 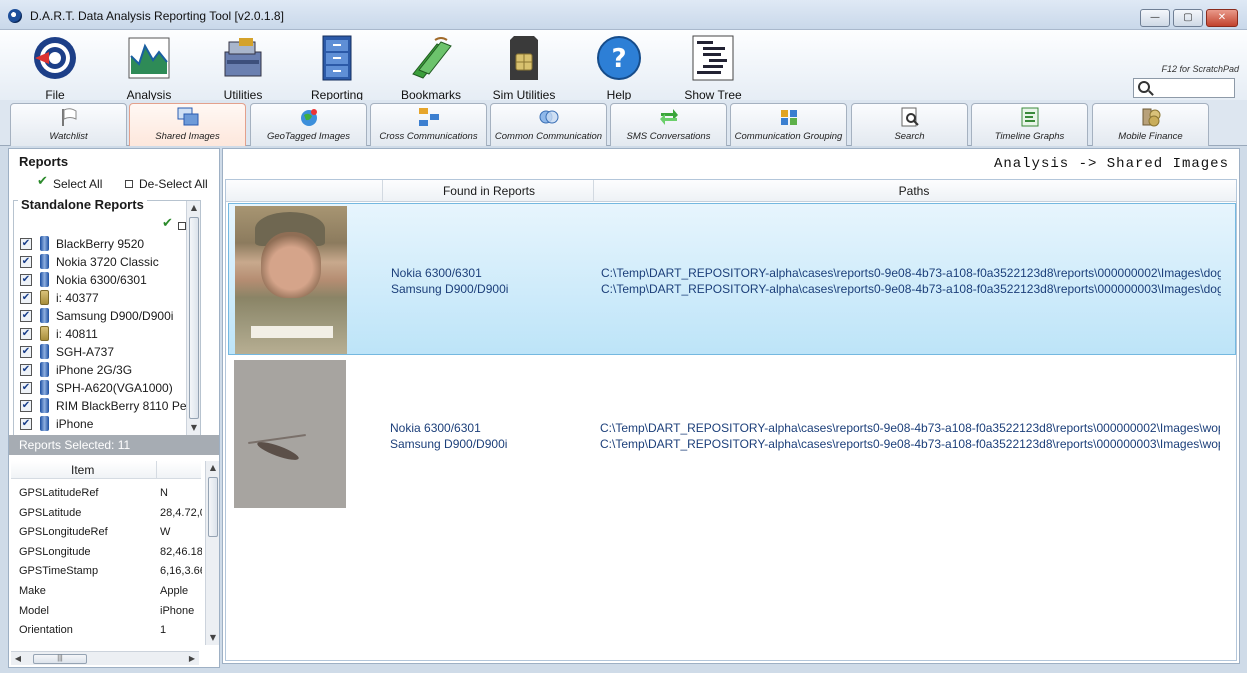 I want to click on help-button: ? Help, so click(x=619, y=68).